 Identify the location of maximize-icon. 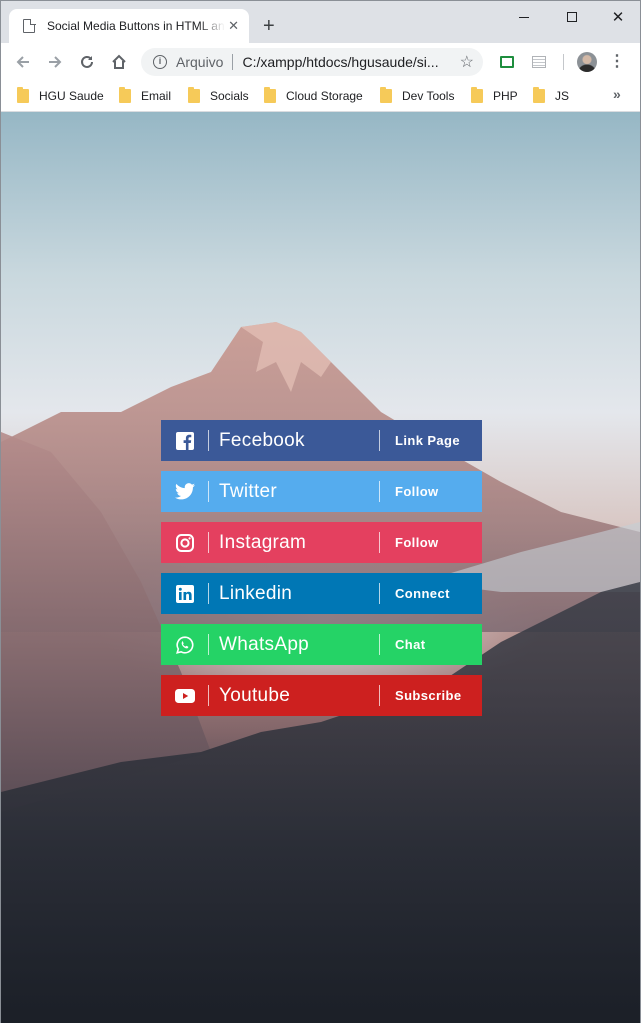
(572, 17).